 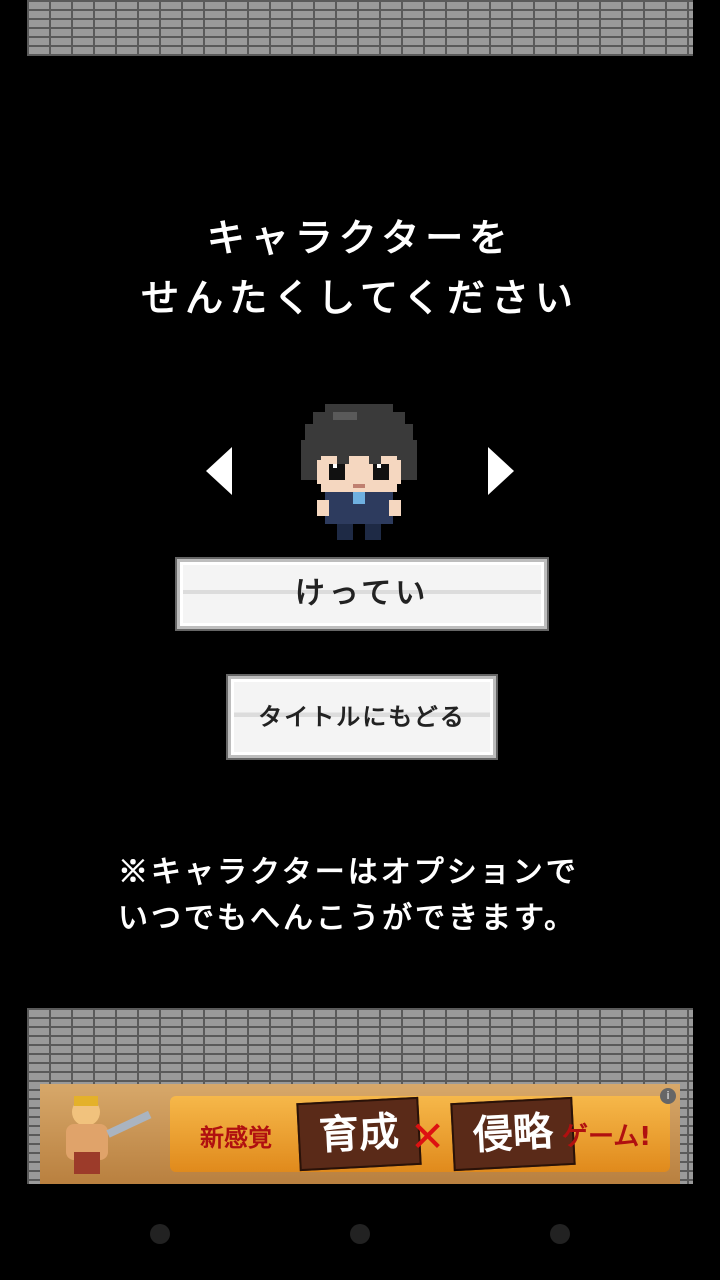 I want to click on note-line-2: いつでもへんこうができます。, so click(x=347, y=918).